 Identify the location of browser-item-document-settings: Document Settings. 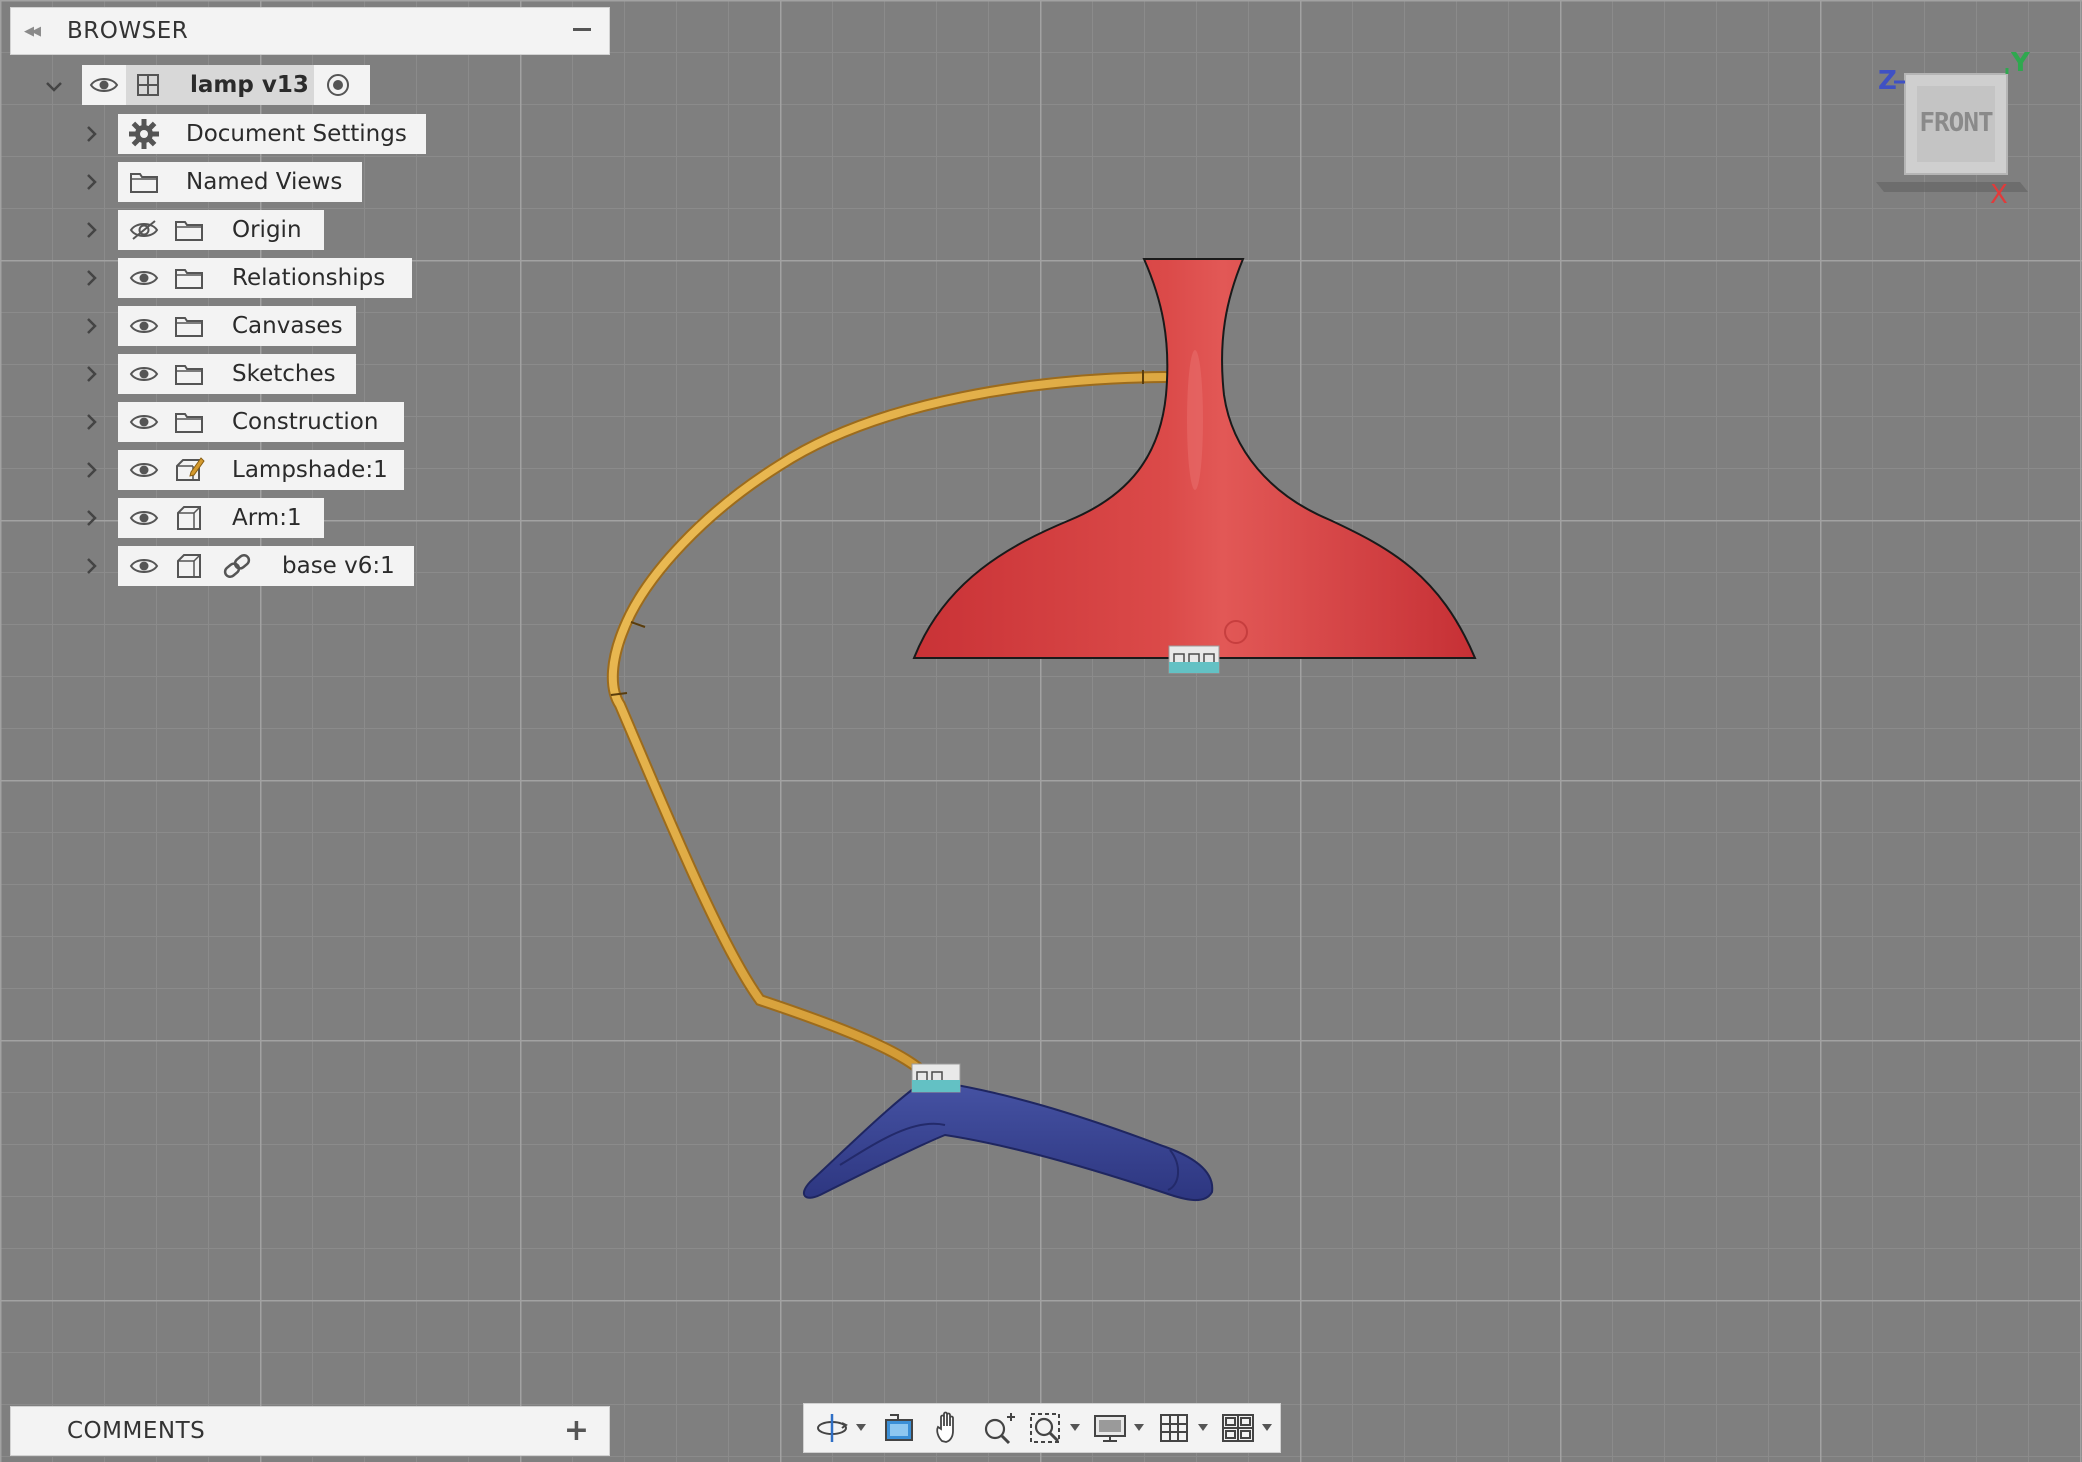
(272, 134).